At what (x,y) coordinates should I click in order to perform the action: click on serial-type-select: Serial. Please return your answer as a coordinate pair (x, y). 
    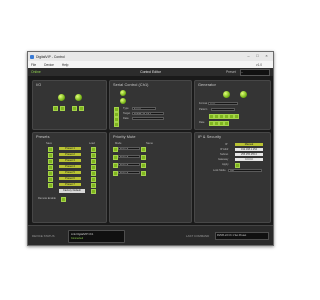
    Looking at the image, I should click on (144, 108).